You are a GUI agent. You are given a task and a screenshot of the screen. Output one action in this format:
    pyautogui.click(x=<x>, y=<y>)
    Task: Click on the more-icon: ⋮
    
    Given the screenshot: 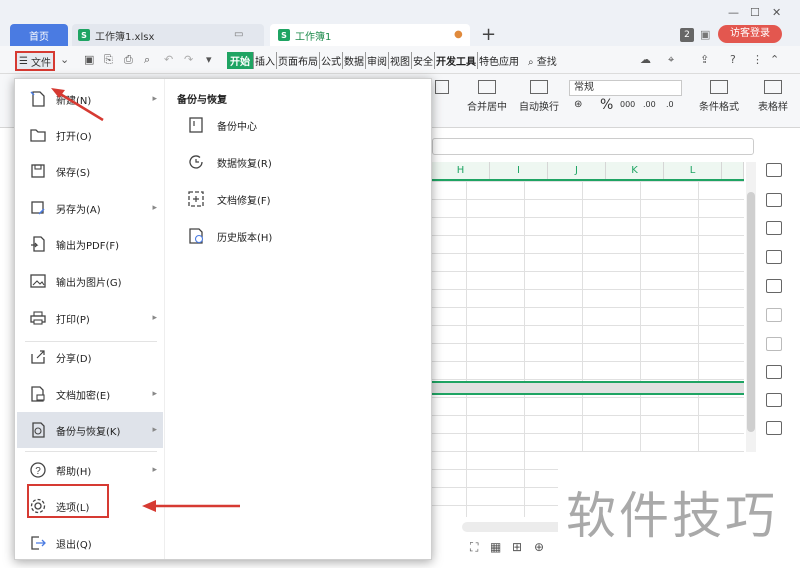 What is the action you would take?
    pyautogui.click(x=757, y=59)
    